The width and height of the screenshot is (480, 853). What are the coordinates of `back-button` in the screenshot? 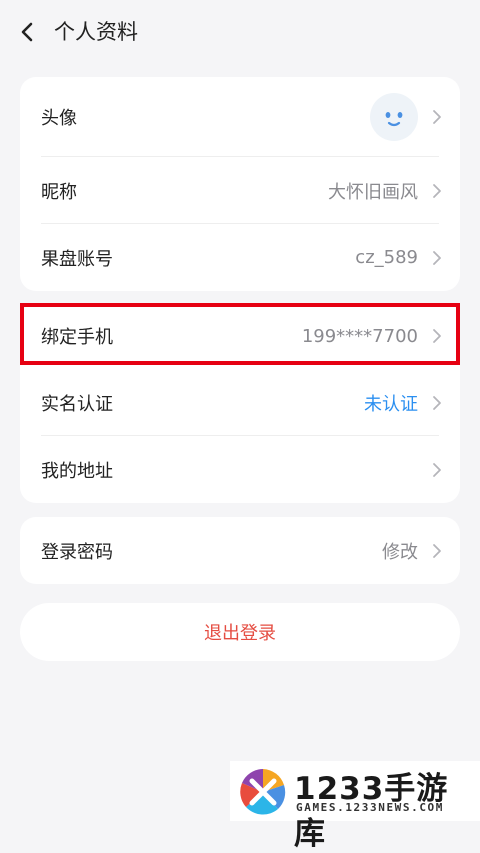 It's located at (28, 32).